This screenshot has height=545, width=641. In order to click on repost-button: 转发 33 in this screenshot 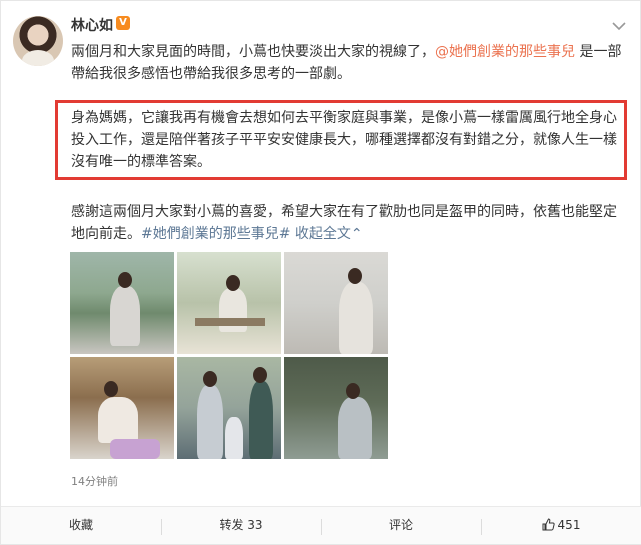, I will do `click(241, 526)`.